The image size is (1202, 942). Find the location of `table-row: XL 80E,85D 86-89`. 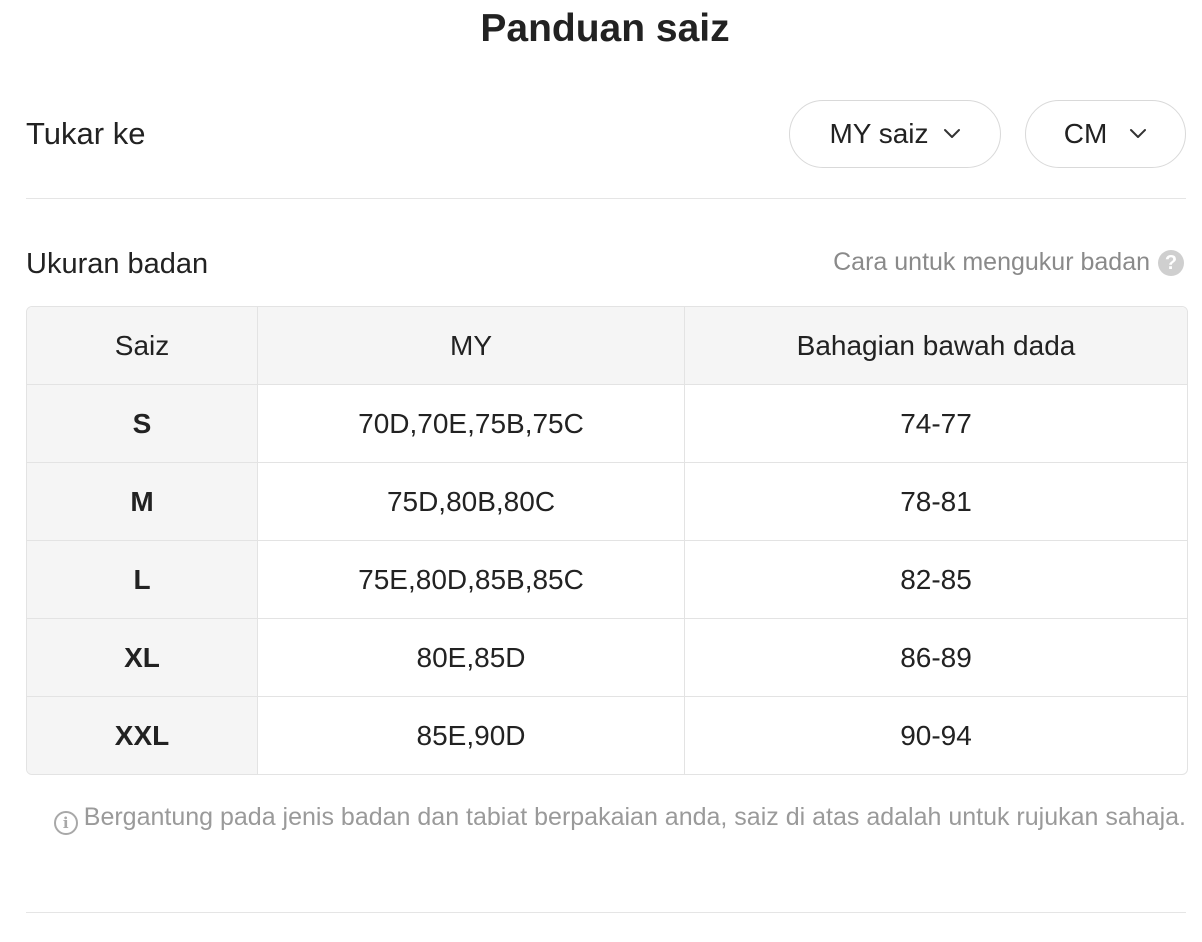

table-row: XL 80E,85D 86-89 is located at coordinates (607, 657).